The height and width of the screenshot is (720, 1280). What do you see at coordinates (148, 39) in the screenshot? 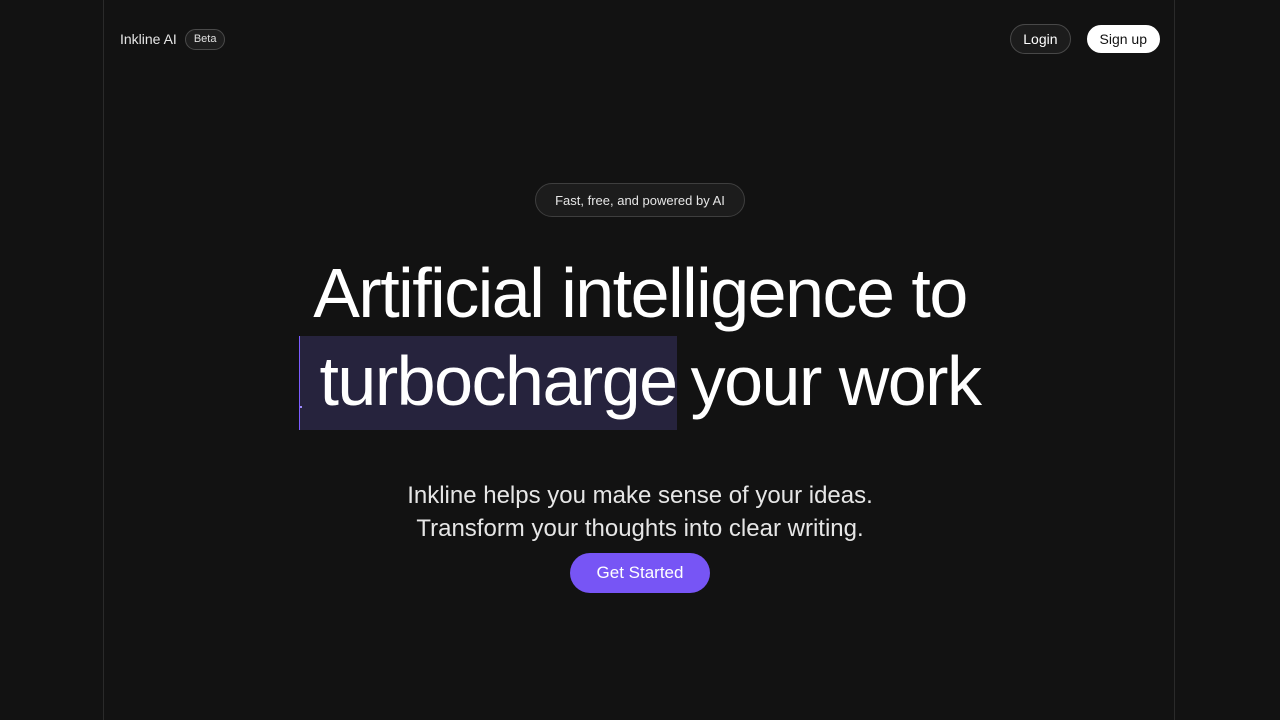
I see `brand-logo-link: Inkline AI` at bounding box center [148, 39].